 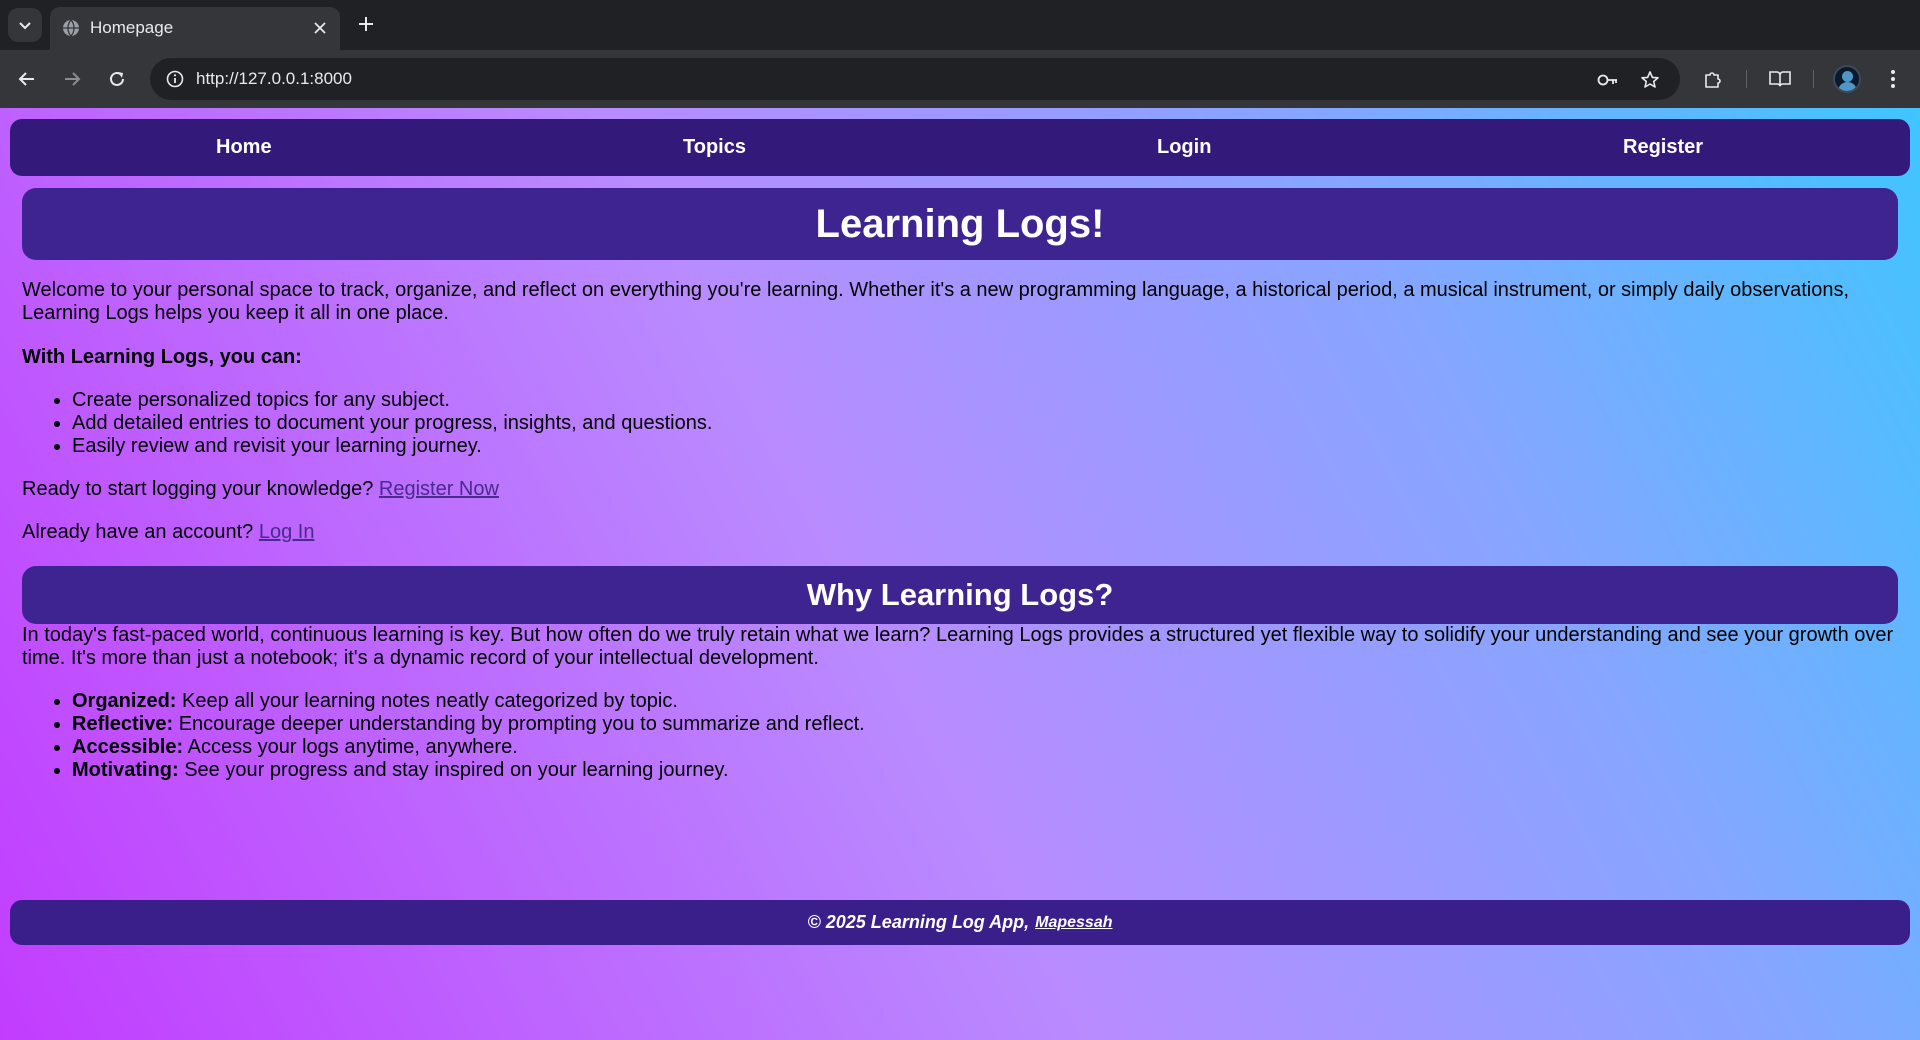 I want to click on tab-close-button, so click(x=320, y=28).